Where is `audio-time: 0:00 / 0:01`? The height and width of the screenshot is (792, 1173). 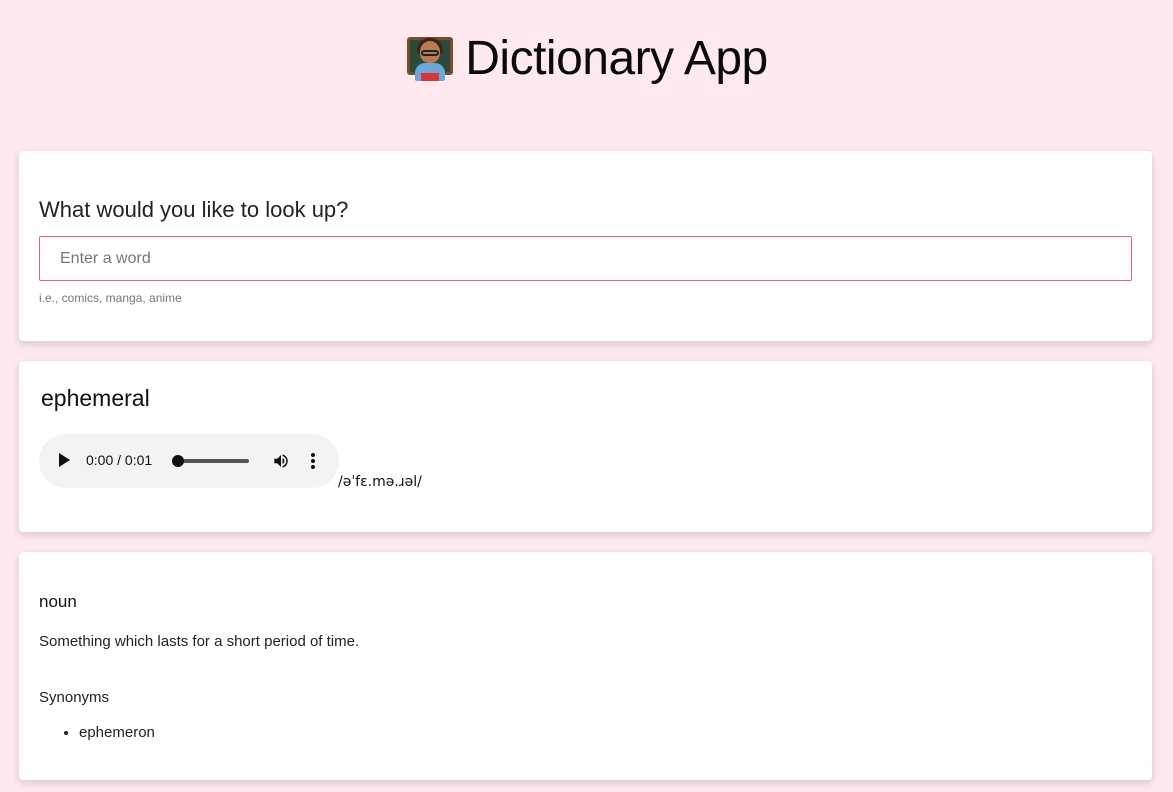 audio-time: 0:00 / 0:01 is located at coordinates (119, 460).